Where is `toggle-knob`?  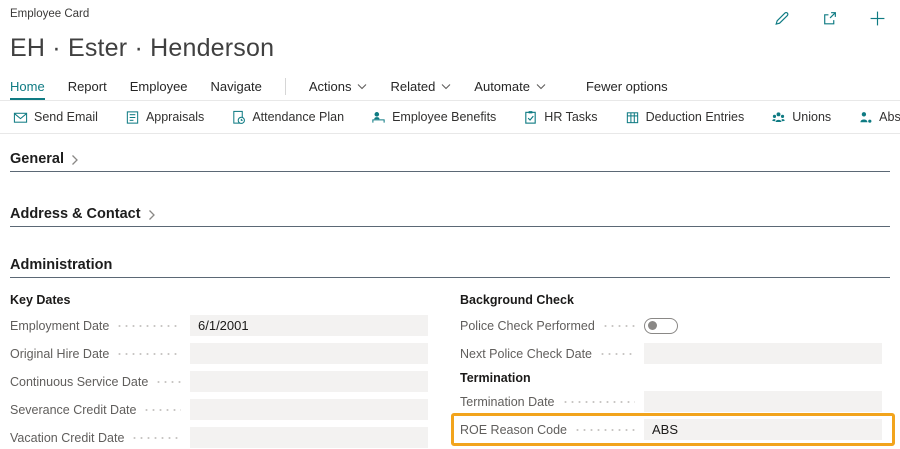 toggle-knob is located at coordinates (652, 325).